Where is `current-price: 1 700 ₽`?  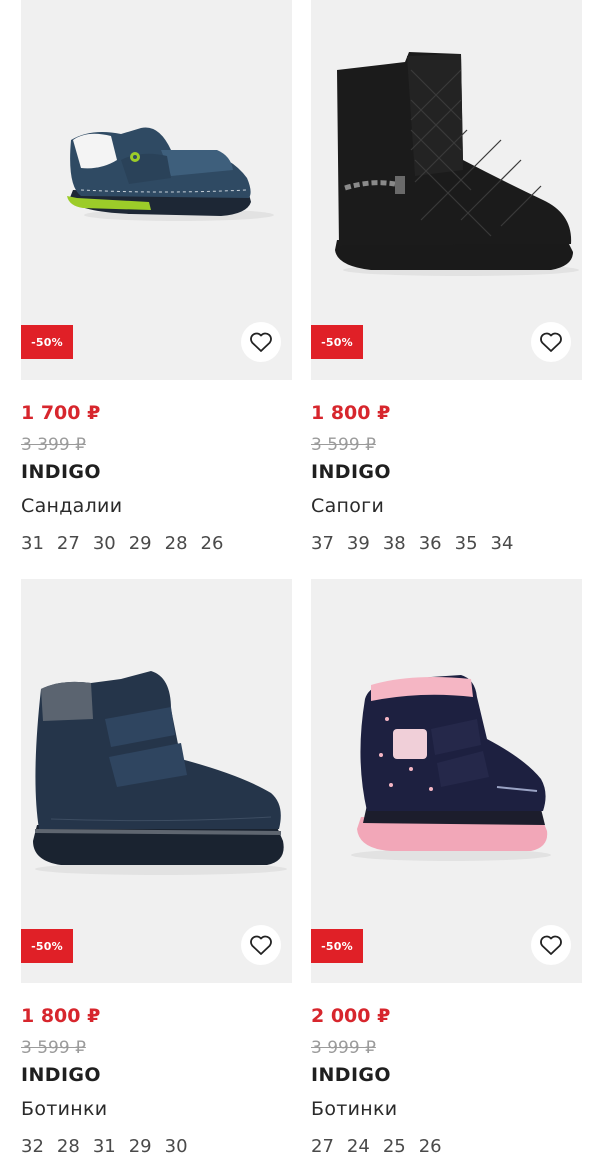
current-price: 1 700 ₽ is located at coordinates (61, 413).